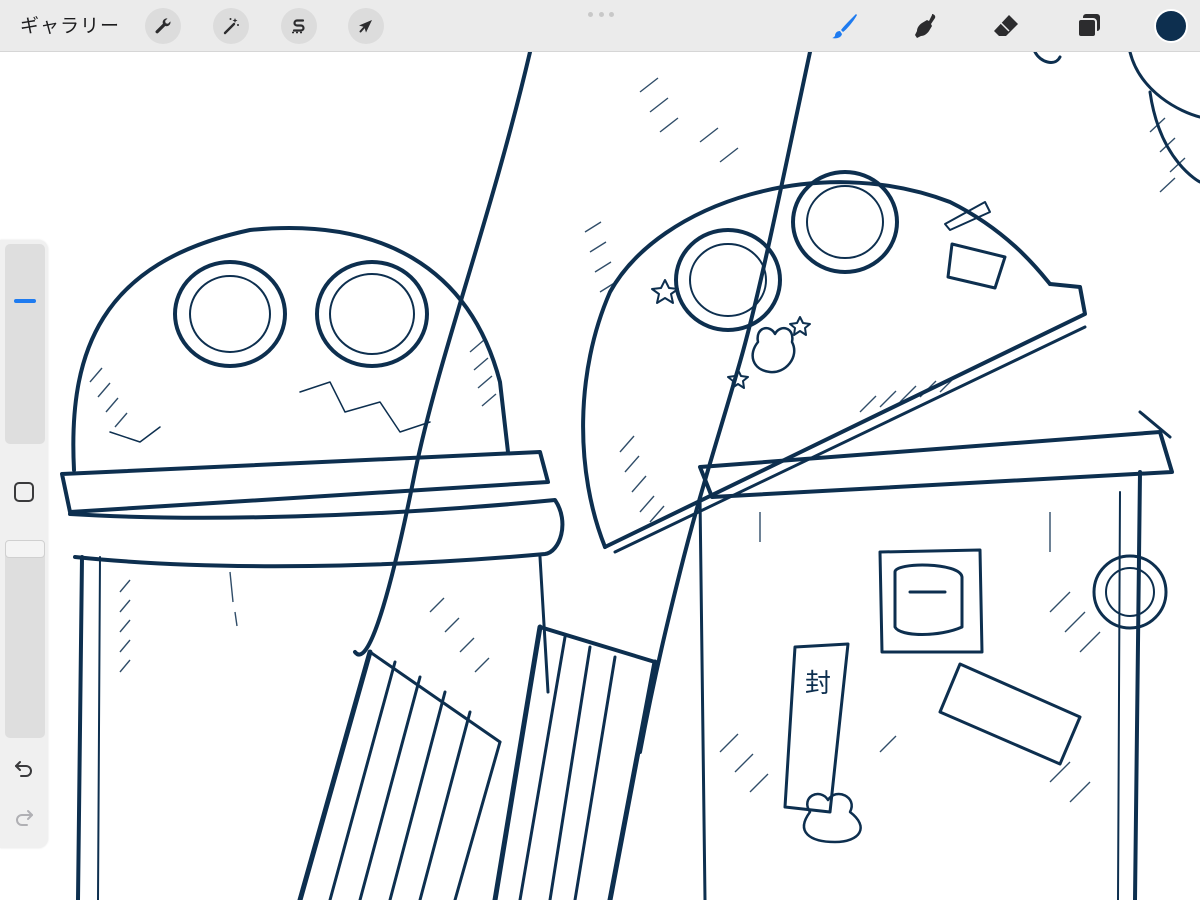 The width and height of the screenshot is (1200, 900). Describe the element at coordinates (600, 26) in the screenshot. I see `top-toolbar: ギャラリー` at that location.